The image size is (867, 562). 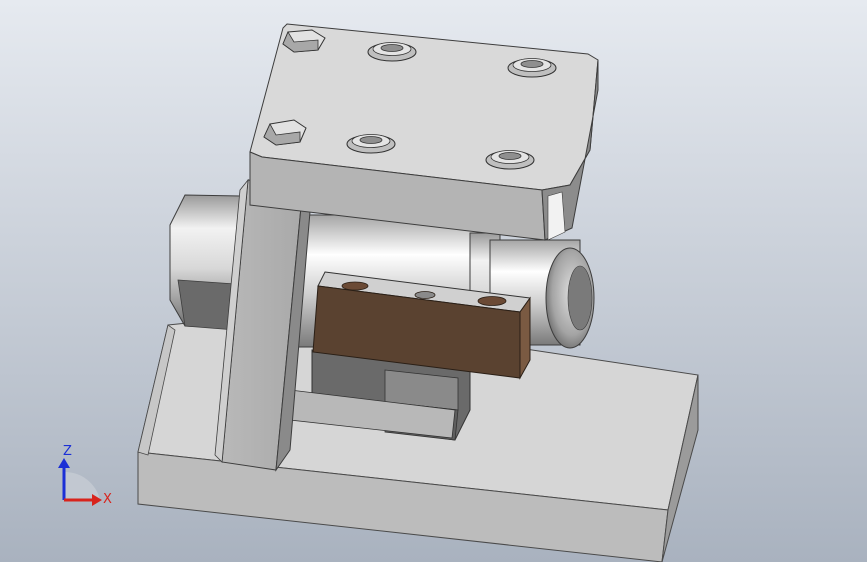 I want to click on z-axis-label: Z, so click(x=67, y=451).